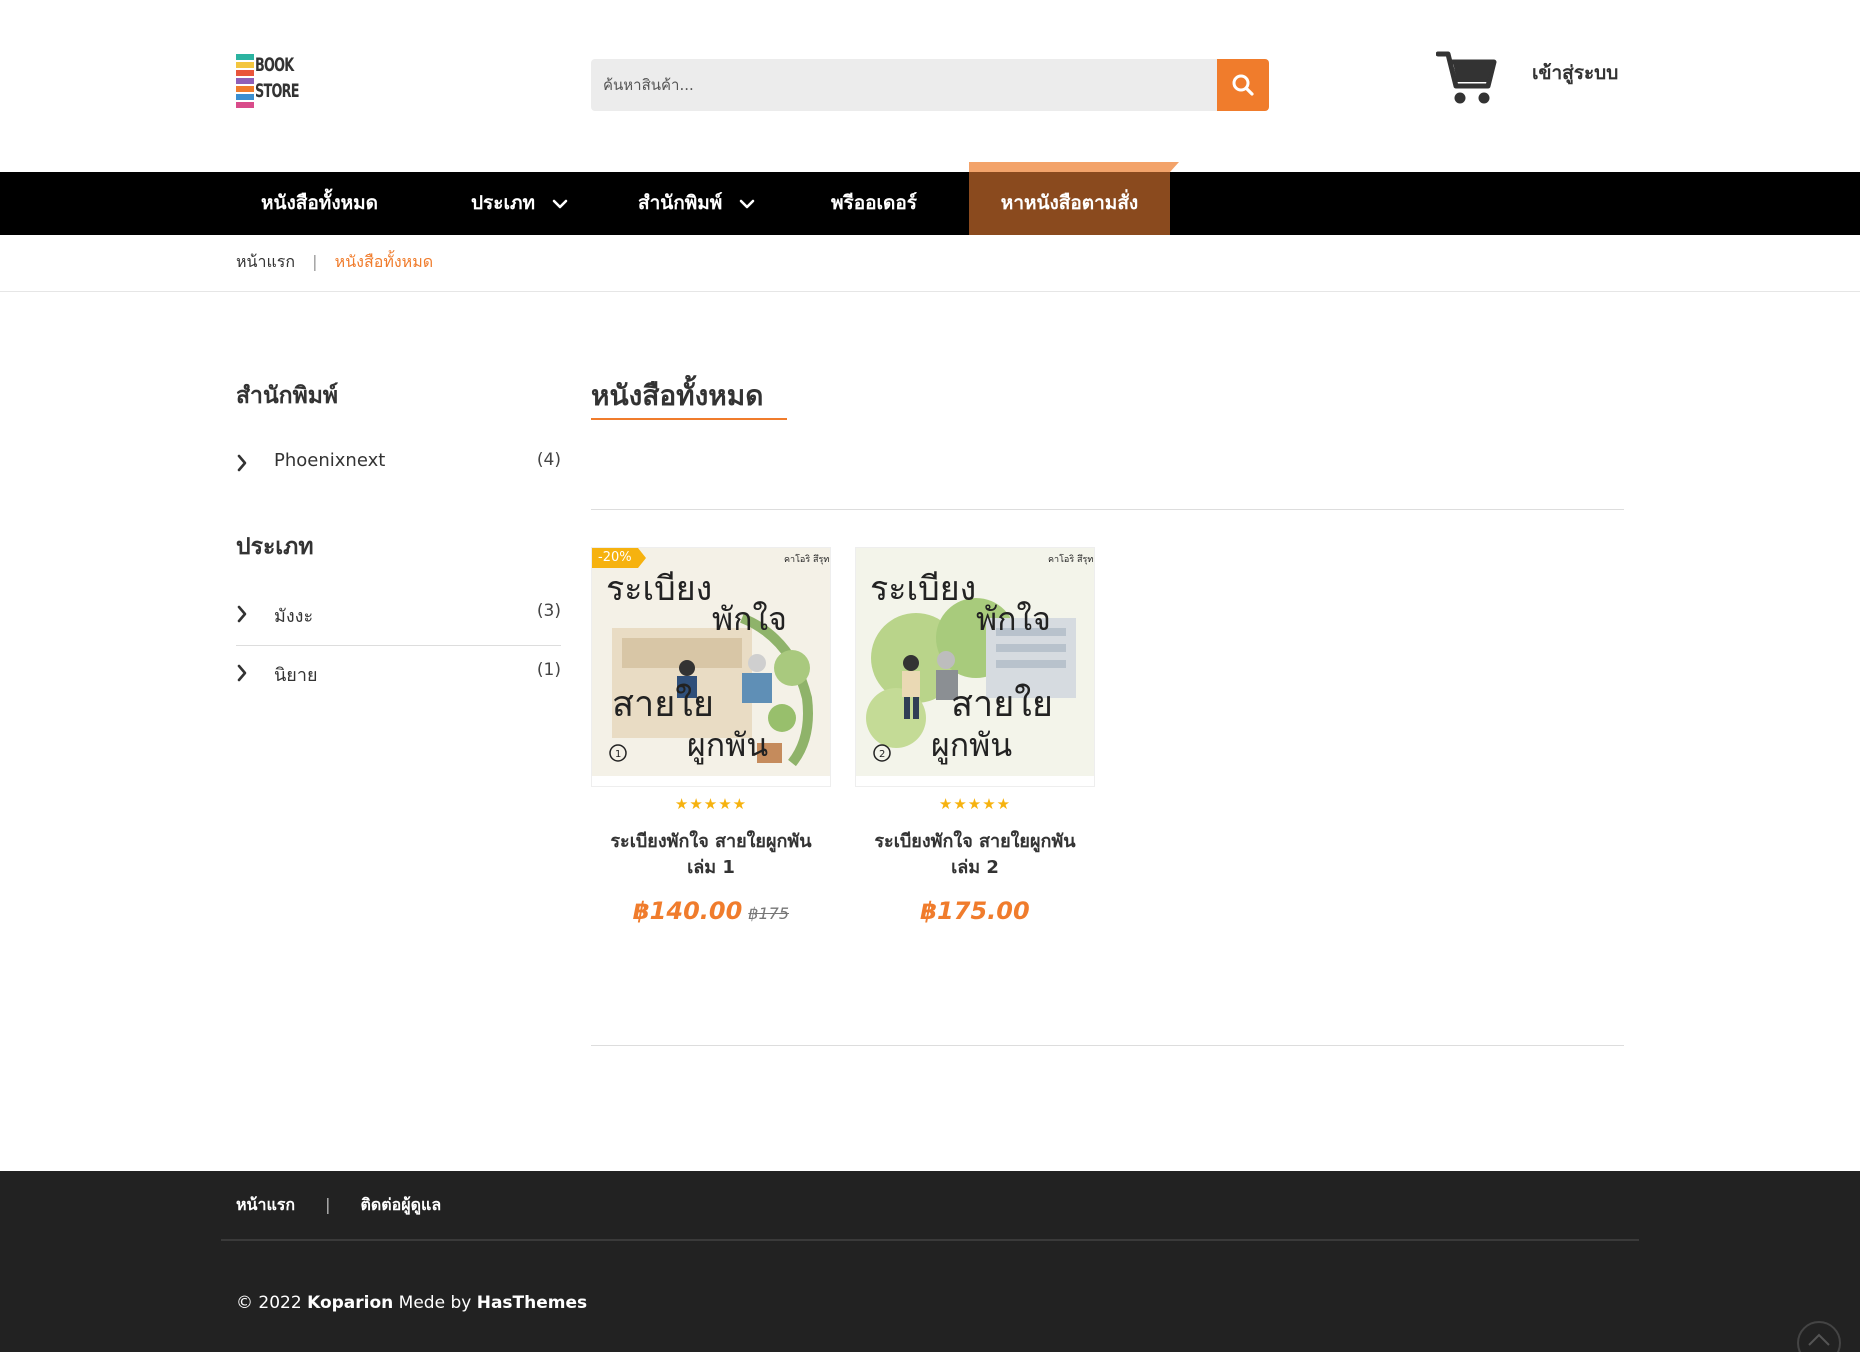 The image size is (1860, 1352). What do you see at coordinates (1069, 167) in the screenshot?
I see `highlight-topbar` at bounding box center [1069, 167].